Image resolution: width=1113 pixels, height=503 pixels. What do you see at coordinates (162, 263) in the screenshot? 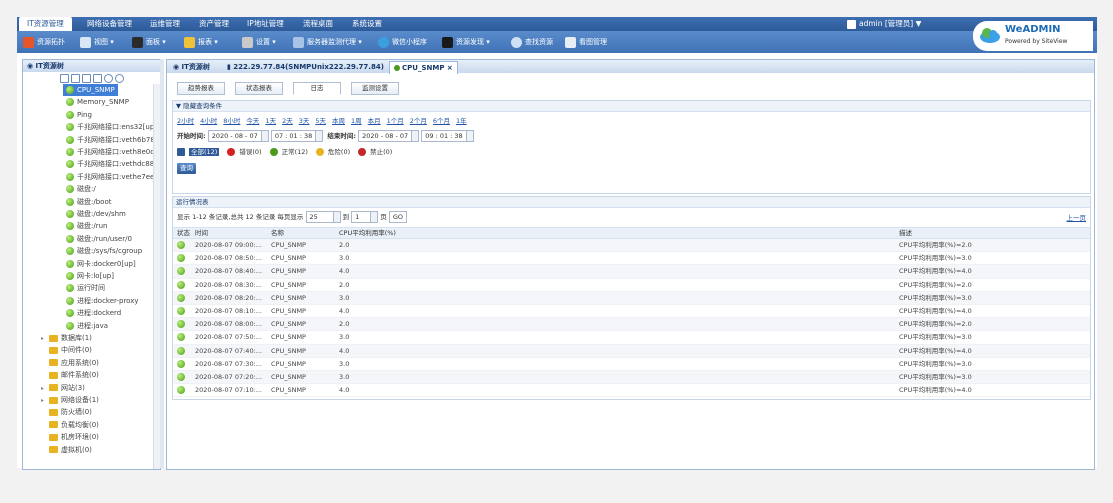
I see `panel-splitter` at bounding box center [162, 263].